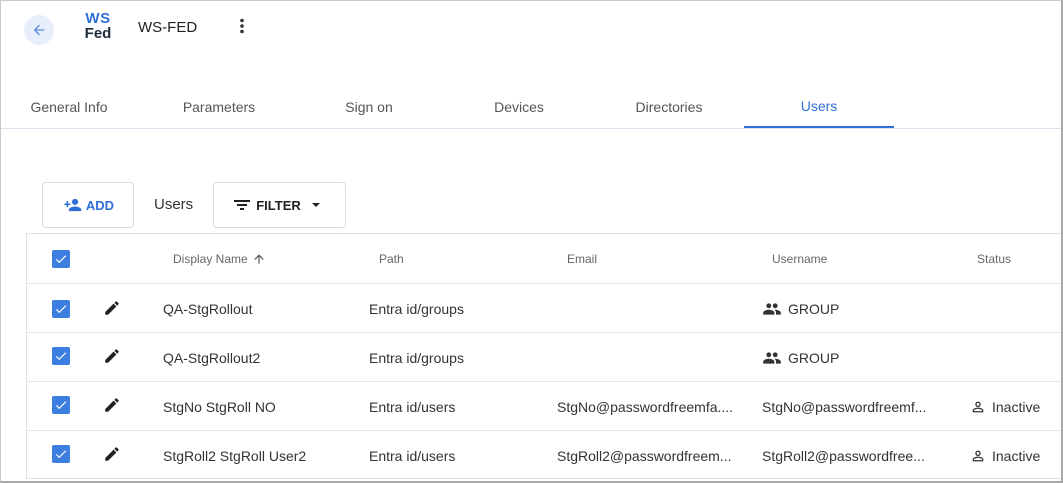 This screenshot has height=483, width=1063. Describe the element at coordinates (819, 106) in the screenshot. I see `tab-users: Users` at that location.